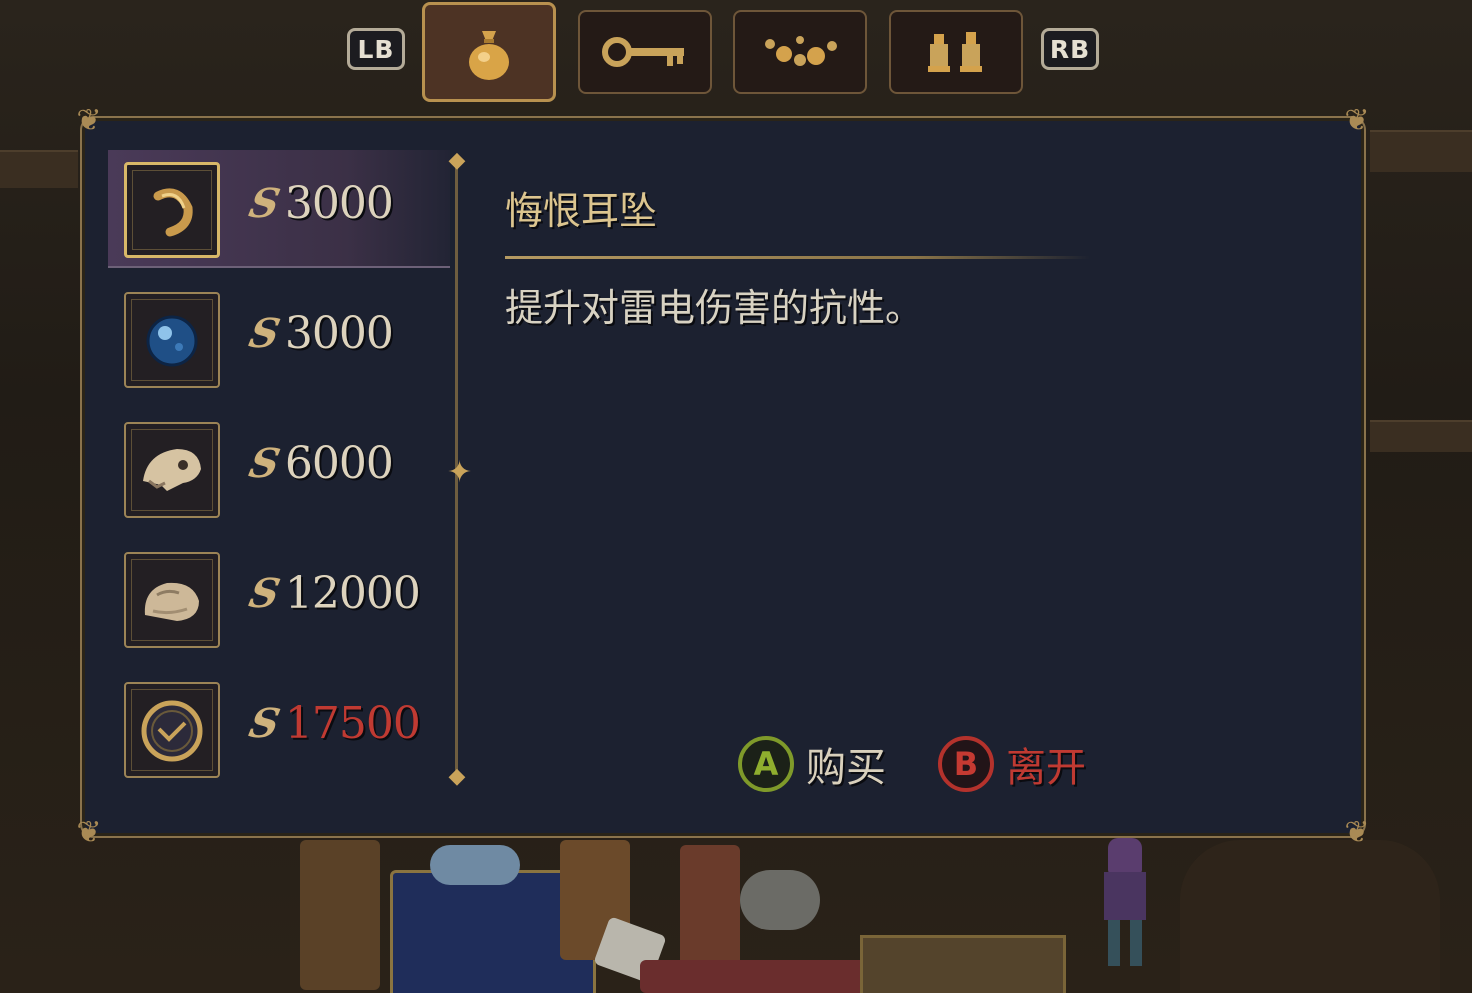 The image size is (1472, 993). I want to click on item-price: S 6000, so click(319, 464).